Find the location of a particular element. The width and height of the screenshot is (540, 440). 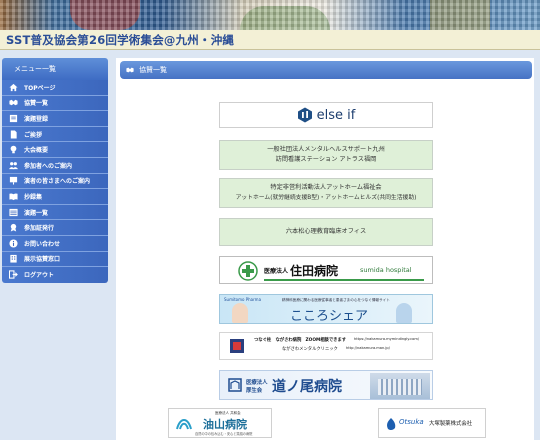

aburayama-logo-icon is located at coordinates (184, 424).